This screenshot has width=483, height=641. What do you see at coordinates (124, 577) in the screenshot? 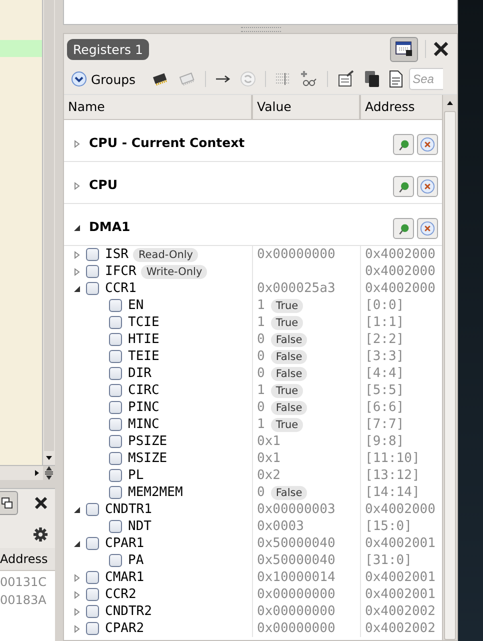
I see `register-name: CMAR1` at bounding box center [124, 577].